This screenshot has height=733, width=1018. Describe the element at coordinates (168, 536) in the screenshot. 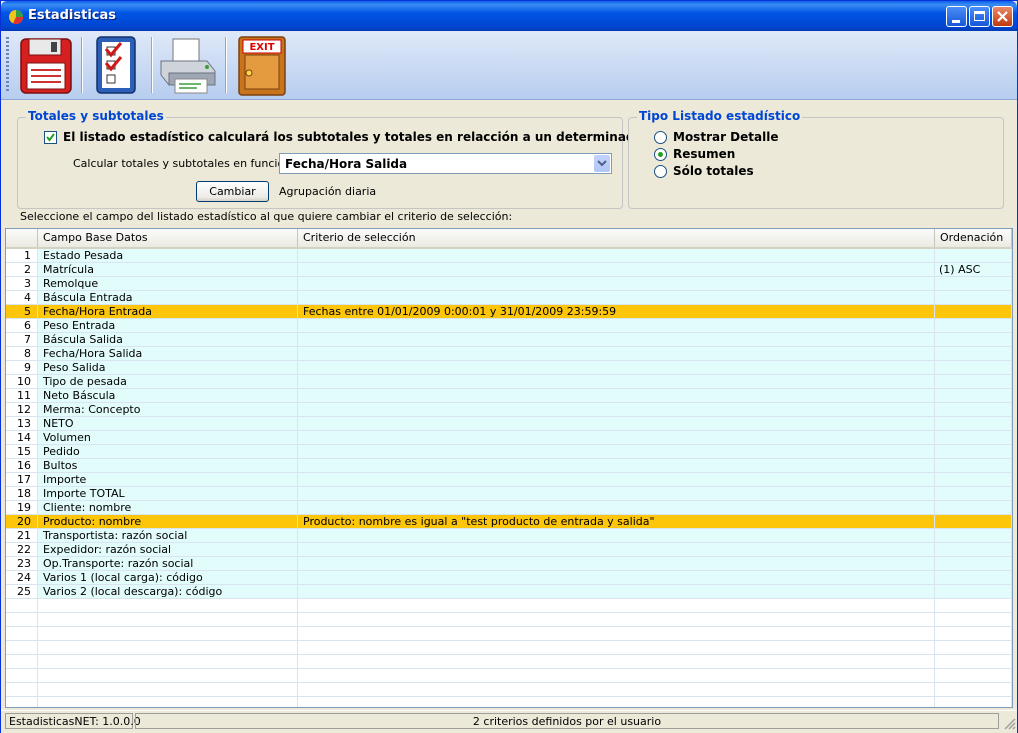

I see `field-cell: Transportista: razón social` at that location.